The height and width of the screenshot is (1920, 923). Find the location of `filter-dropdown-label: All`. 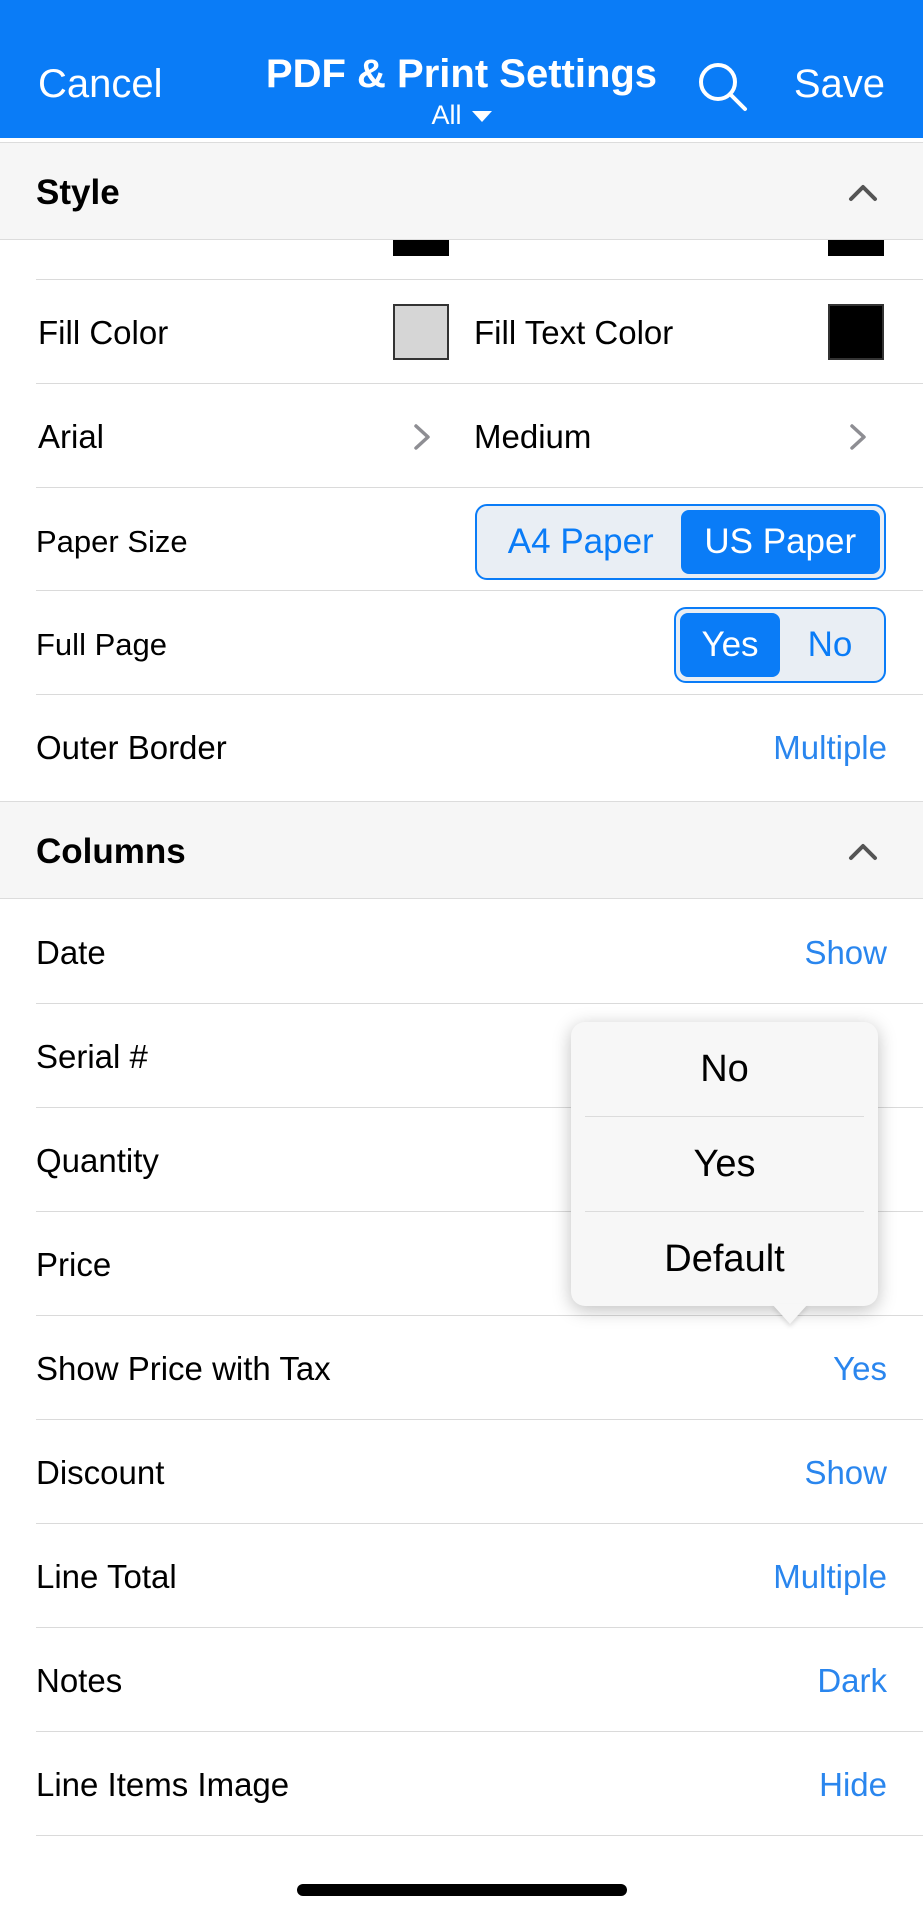

filter-dropdown-label: All is located at coordinates (446, 115).